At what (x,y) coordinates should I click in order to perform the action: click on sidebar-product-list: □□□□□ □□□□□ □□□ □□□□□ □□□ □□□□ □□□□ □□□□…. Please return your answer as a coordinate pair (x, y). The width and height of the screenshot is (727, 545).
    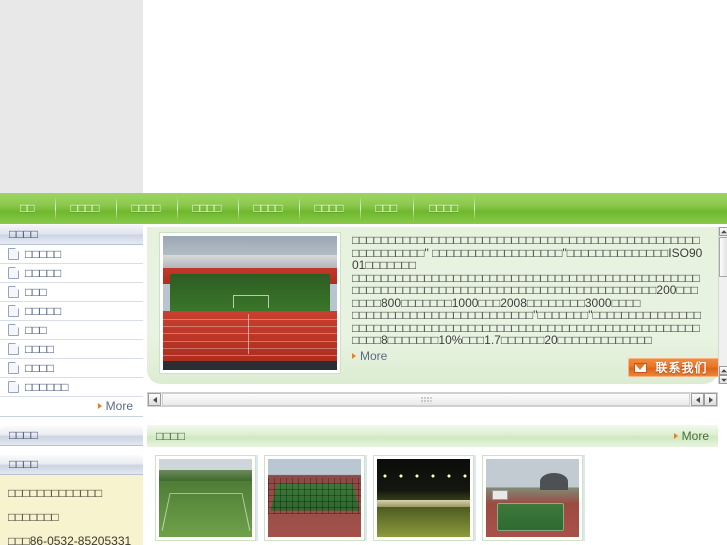
    Looking at the image, I should click on (71, 321).